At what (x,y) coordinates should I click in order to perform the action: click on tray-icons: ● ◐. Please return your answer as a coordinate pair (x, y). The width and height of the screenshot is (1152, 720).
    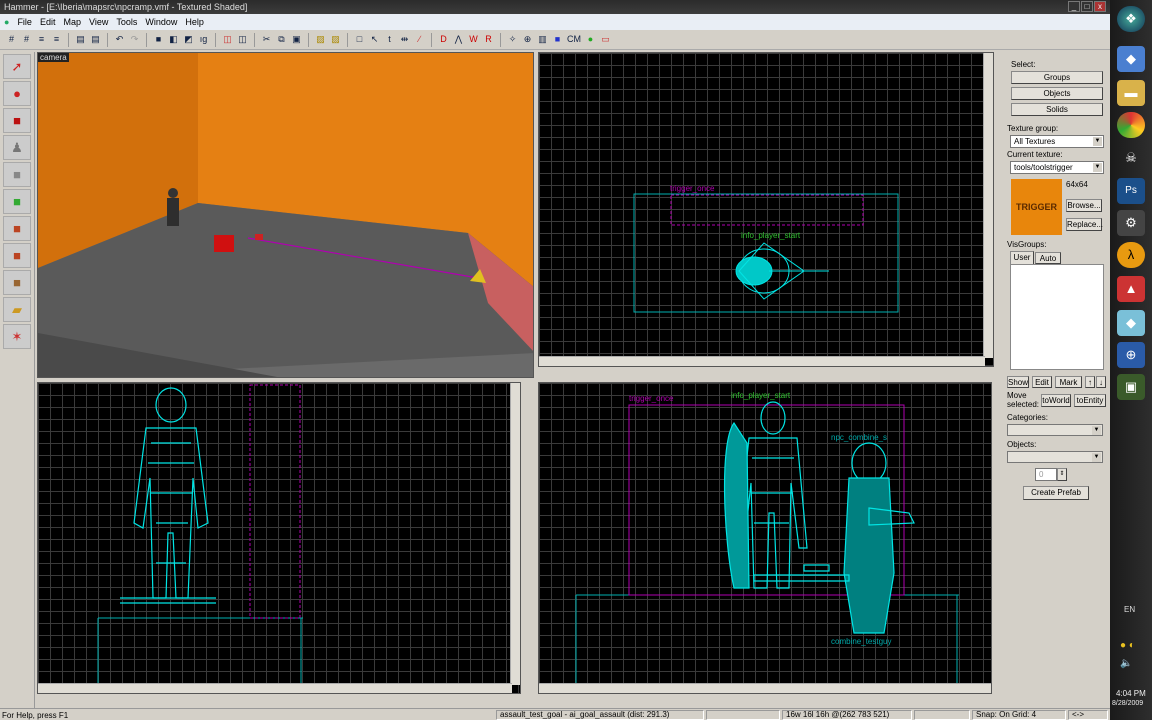
    Looking at the image, I should click on (1127, 645).